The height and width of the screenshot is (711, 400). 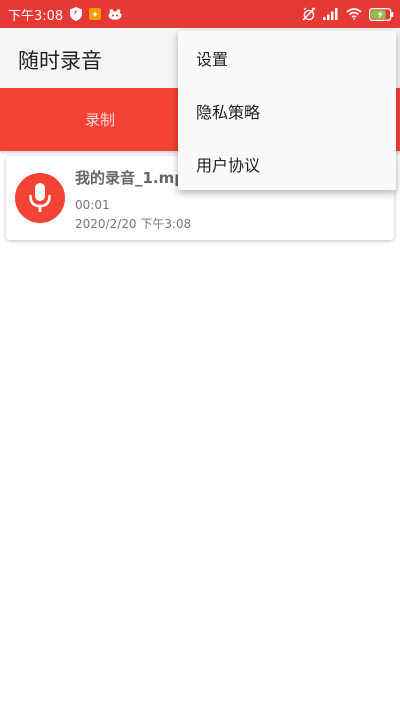 What do you see at coordinates (60, 61) in the screenshot?
I see `app-title: 随时录音` at bounding box center [60, 61].